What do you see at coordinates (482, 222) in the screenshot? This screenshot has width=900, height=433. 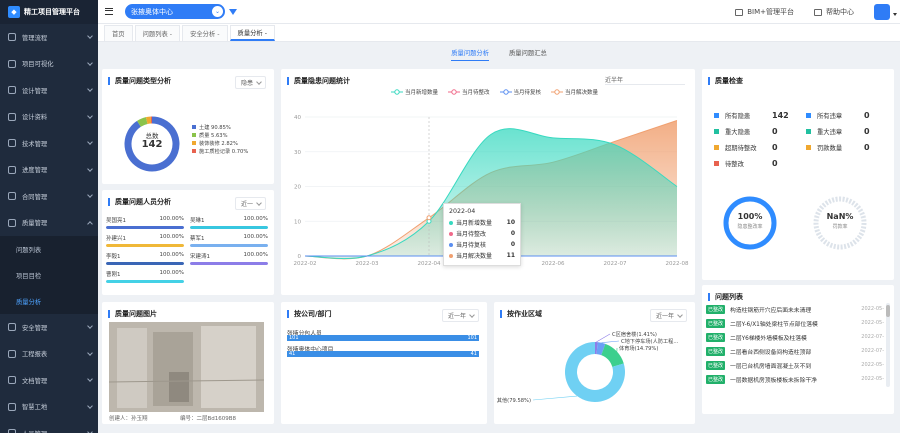 I see `tooltip-row: 当月新增数量 10` at bounding box center [482, 222].